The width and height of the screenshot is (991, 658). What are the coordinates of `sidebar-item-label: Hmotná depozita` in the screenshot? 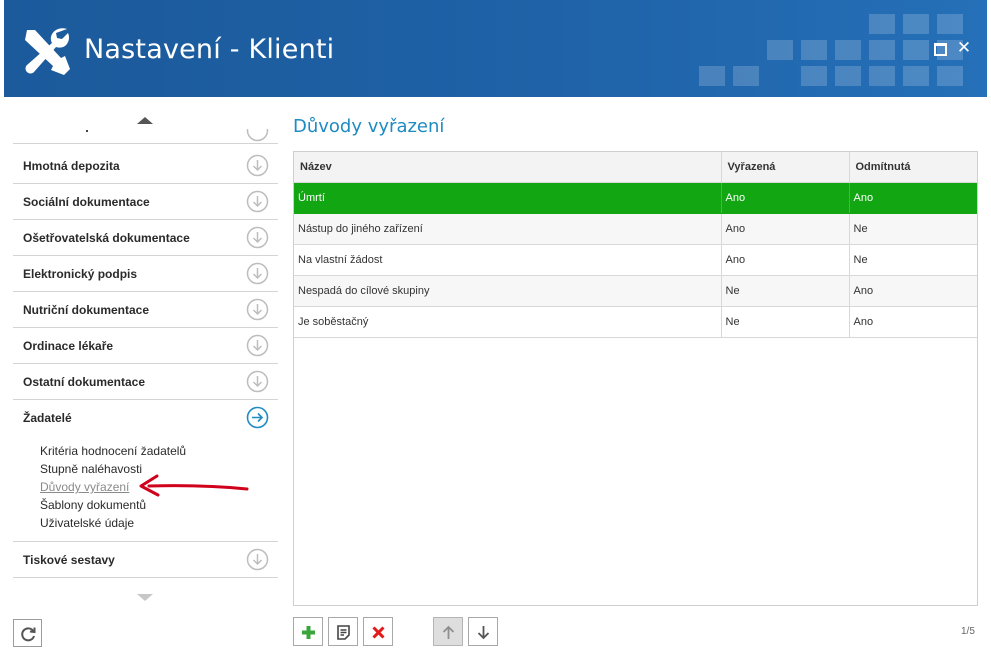 It's located at (71, 166).